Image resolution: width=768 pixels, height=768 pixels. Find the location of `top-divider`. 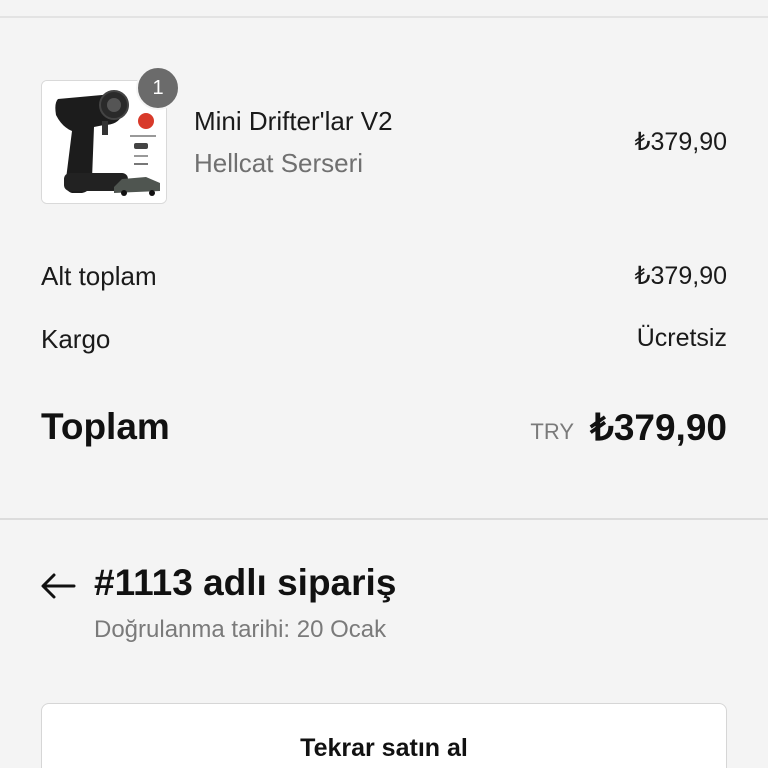

top-divider is located at coordinates (384, 17).